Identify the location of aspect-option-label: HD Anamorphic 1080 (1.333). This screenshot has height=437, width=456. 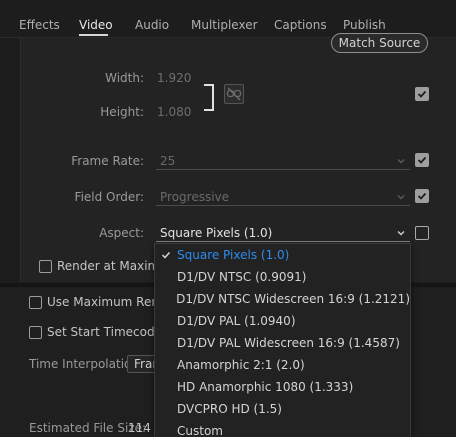
(265, 387).